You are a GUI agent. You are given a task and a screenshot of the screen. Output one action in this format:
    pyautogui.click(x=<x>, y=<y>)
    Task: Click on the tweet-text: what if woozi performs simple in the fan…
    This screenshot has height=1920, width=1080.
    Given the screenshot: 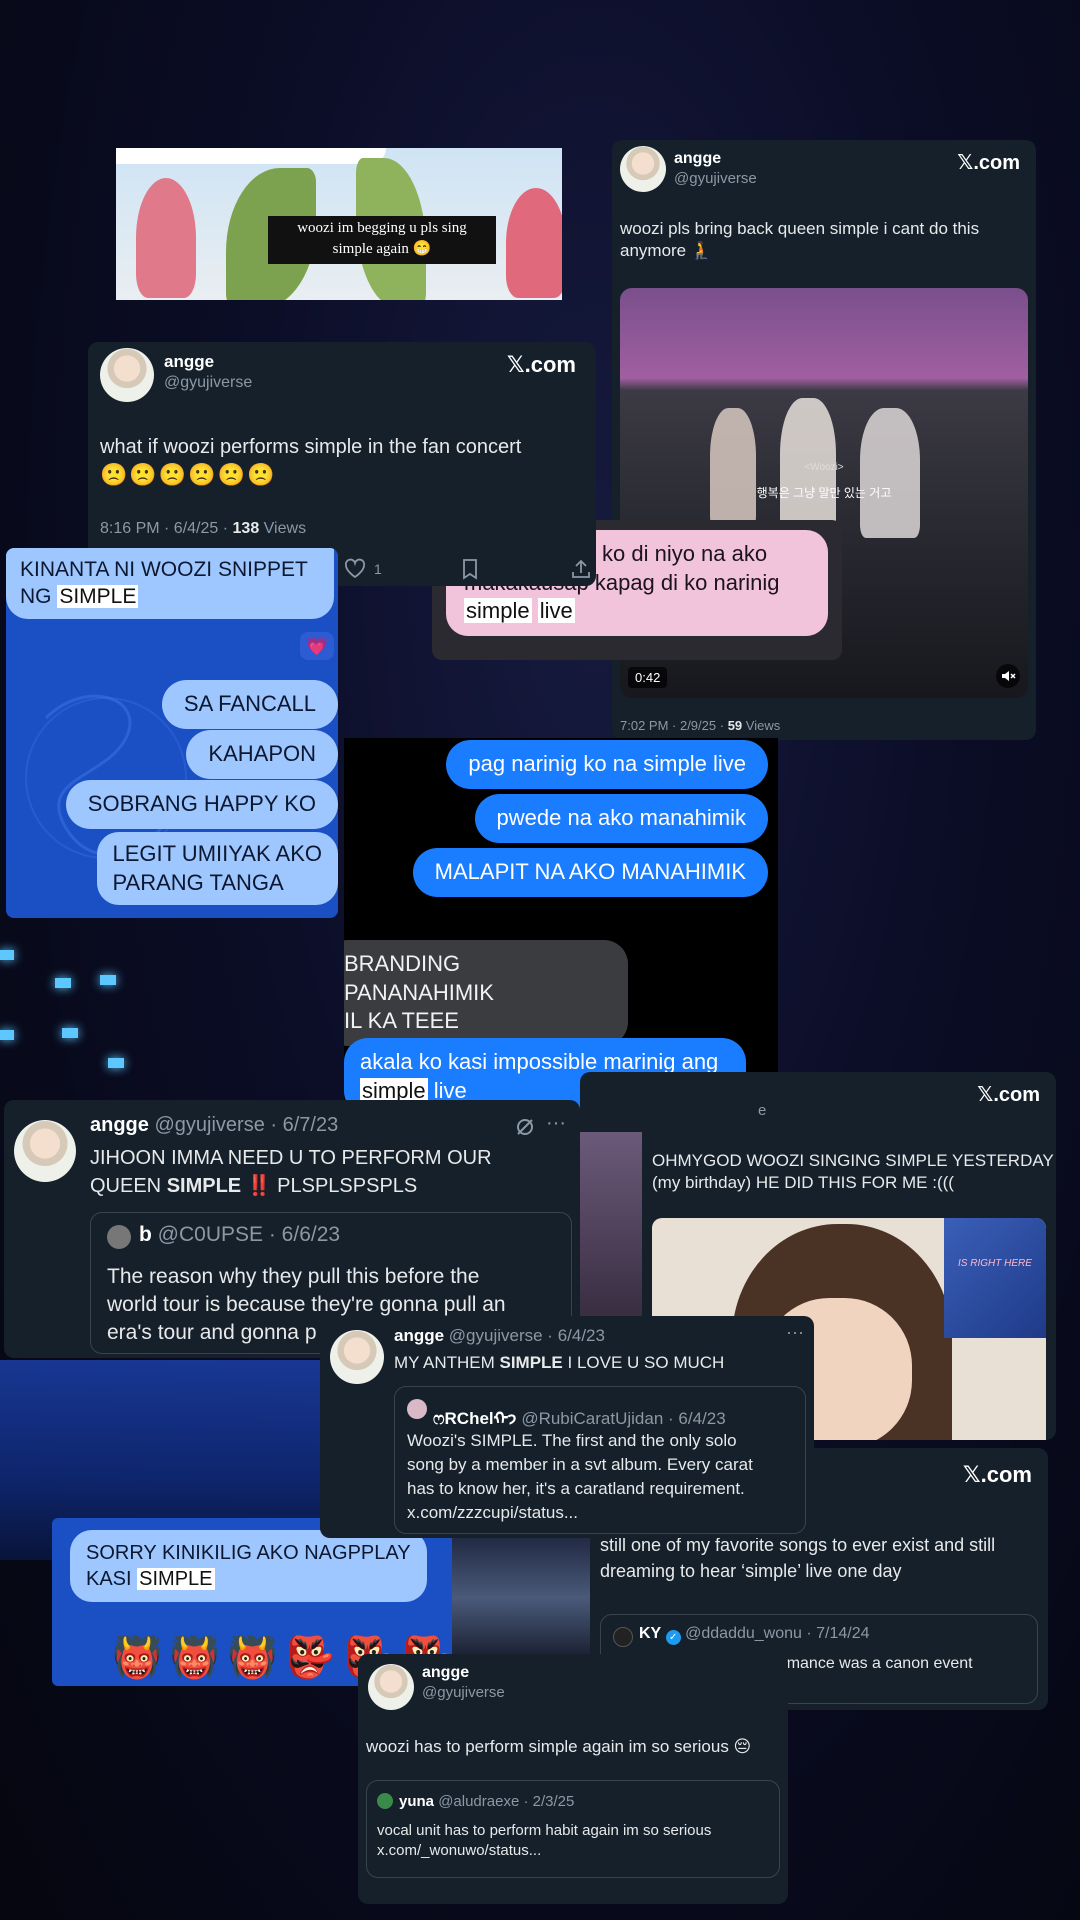 What is the action you would take?
    pyautogui.click(x=311, y=447)
    